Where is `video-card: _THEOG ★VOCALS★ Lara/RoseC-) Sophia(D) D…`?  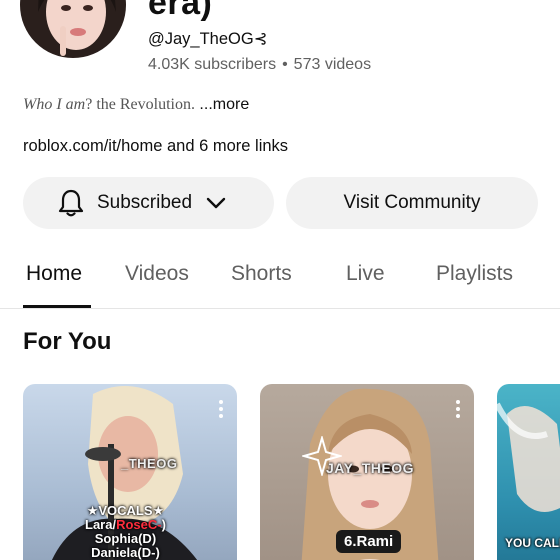 video-card: _THEOG ★VOCALS★ Lara/RoseC-) Sophia(D) D… is located at coordinates (130, 472).